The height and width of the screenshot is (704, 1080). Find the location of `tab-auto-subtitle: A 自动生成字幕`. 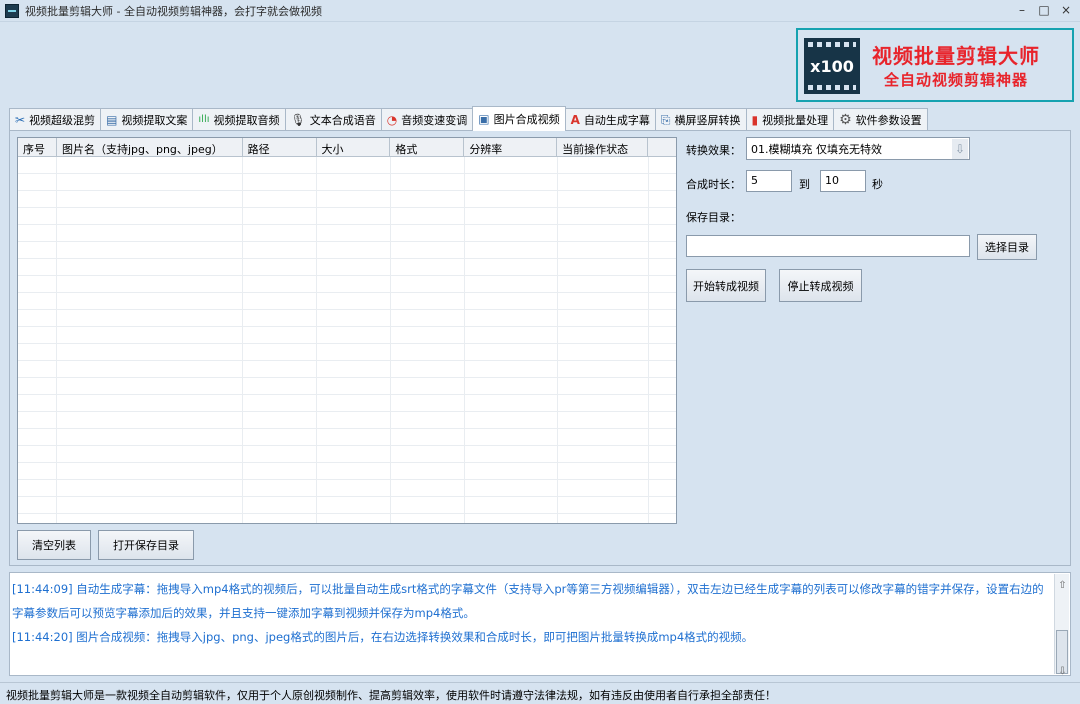

tab-auto-subtitle: A 自动生成字幕 is located at coordinates (610, 119).